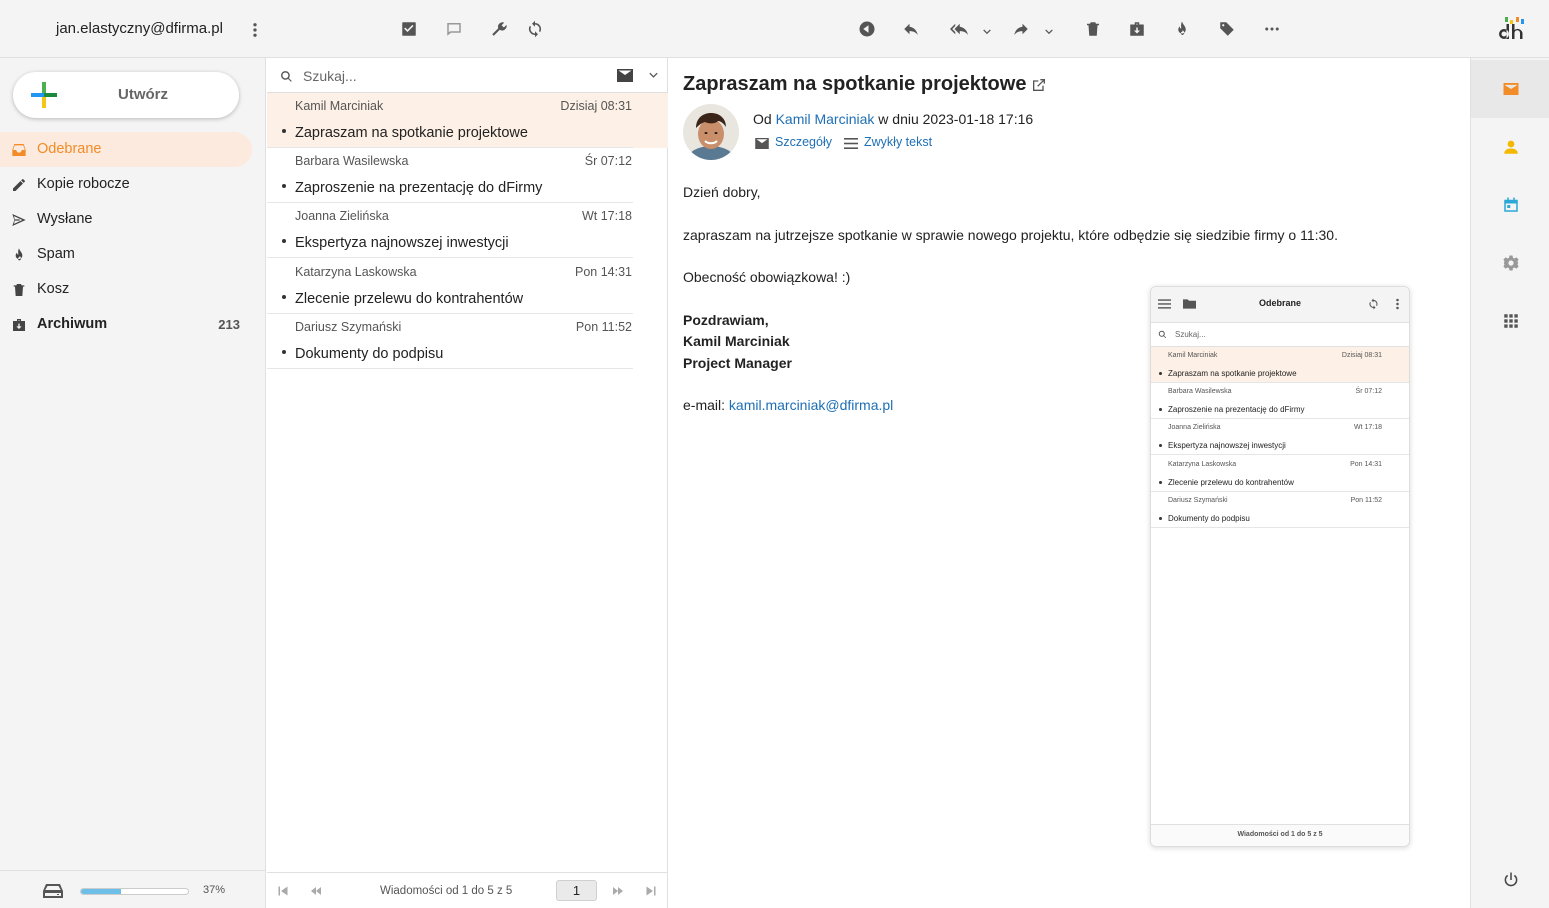 The image size is (1549, 908). What do you see at coordinates (1510, 89) in the screenshot?
I see `mail-app-button` at bounding box center [1510, 89].